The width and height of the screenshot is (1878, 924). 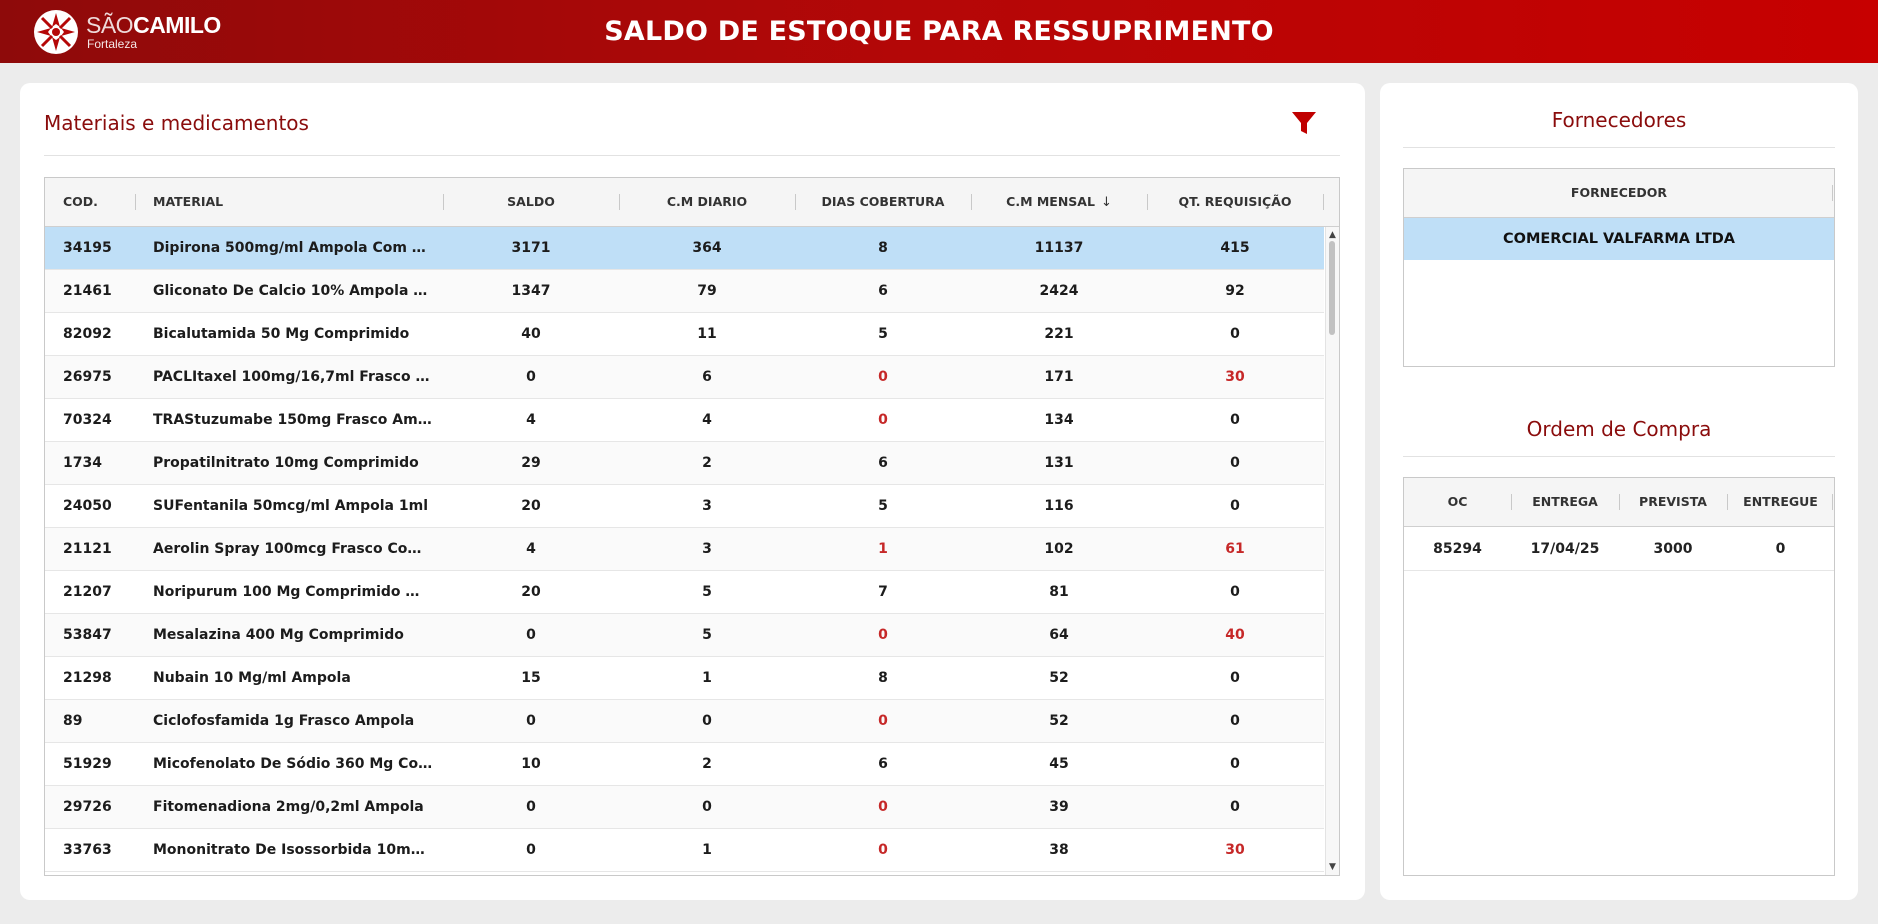 I want to click on cell-cm-diario: 5, so click(x=707, y=635).